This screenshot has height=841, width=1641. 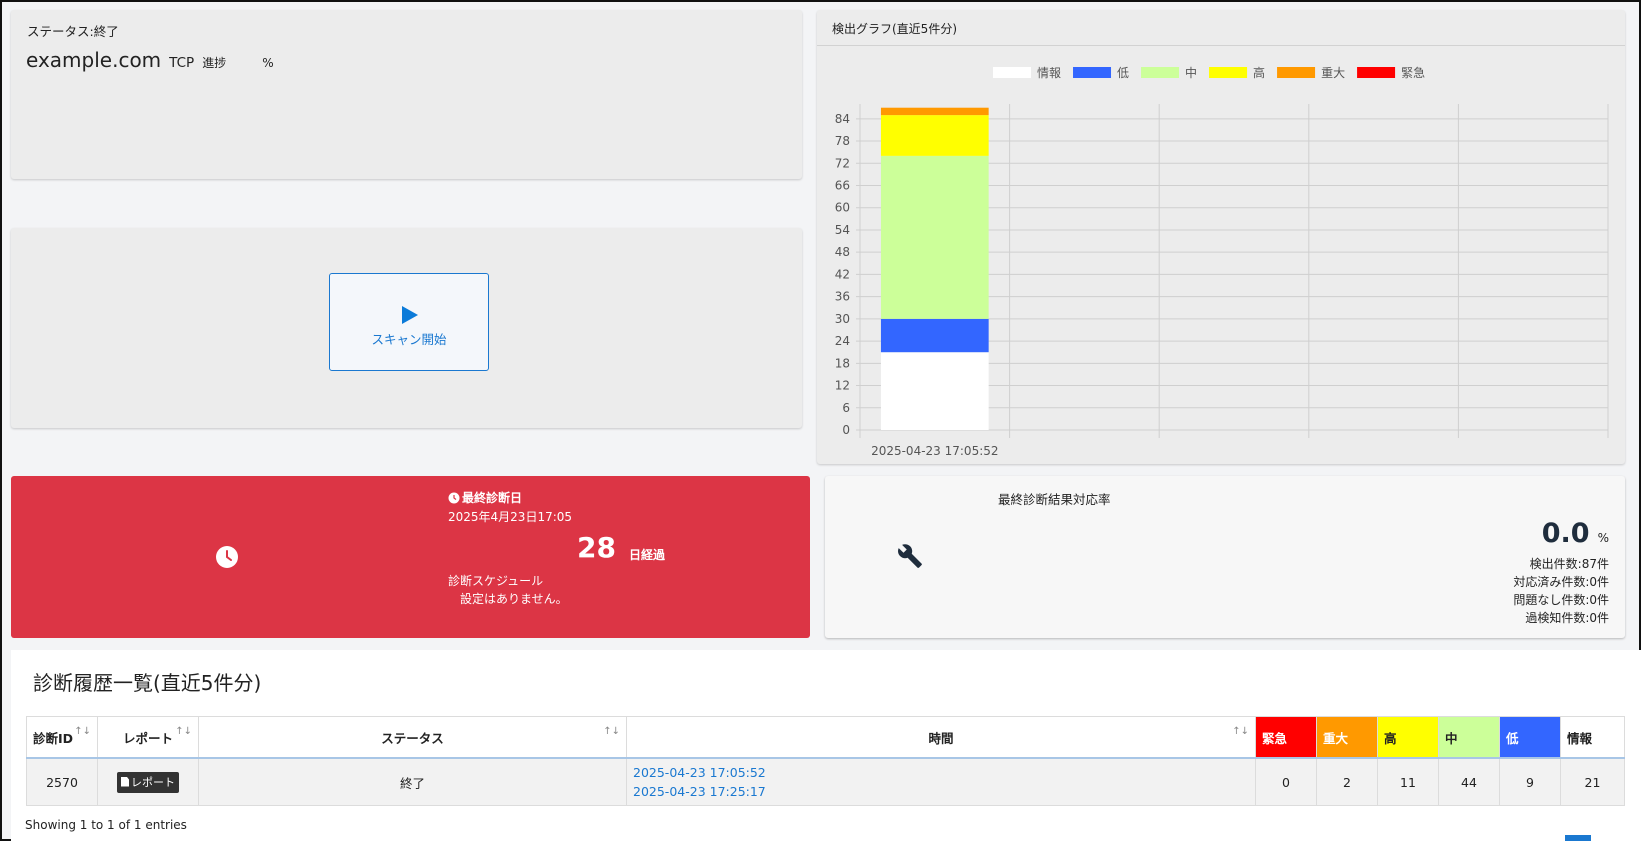 What do you see at coordinates (894, 29) in the screenshot?
I see `chart-title: 検出グラフ(直近5件分)` at bounding box center [894, 29].